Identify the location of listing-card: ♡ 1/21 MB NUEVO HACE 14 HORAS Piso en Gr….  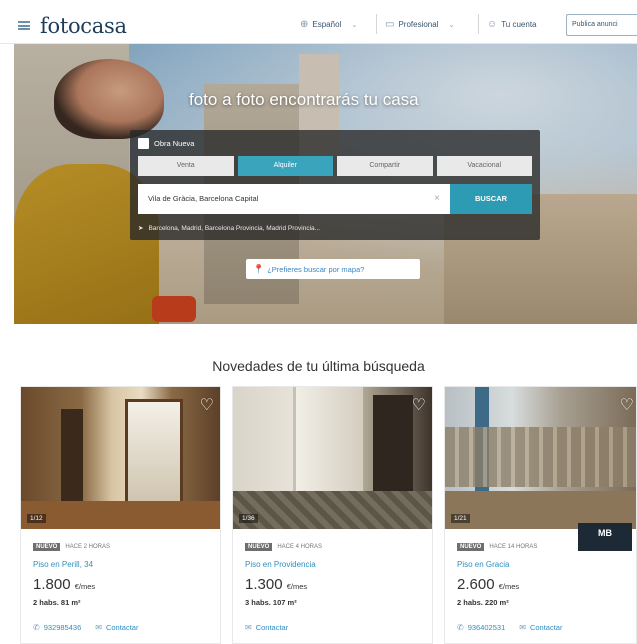
(540, 515).